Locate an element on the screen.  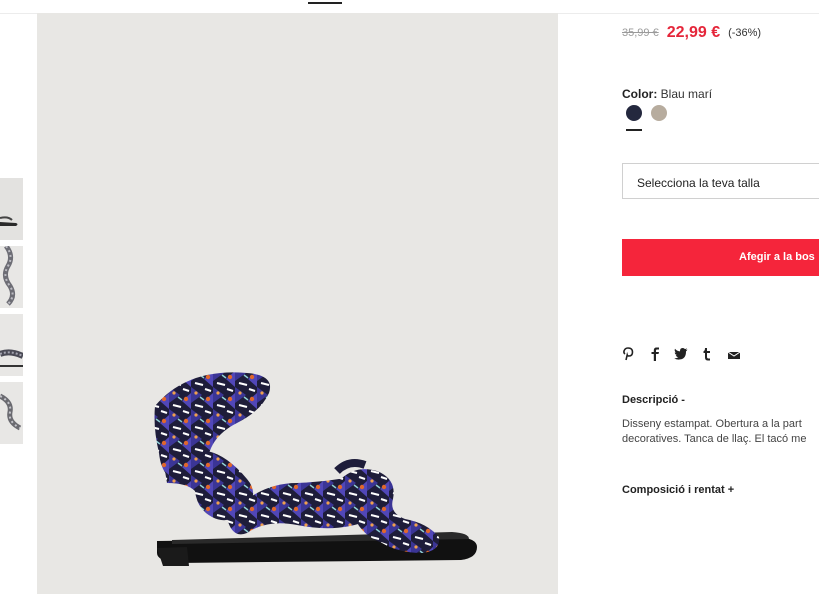
price-row: 35,99 € 22,99 € (-36%) is located at coordinates (691, 33).